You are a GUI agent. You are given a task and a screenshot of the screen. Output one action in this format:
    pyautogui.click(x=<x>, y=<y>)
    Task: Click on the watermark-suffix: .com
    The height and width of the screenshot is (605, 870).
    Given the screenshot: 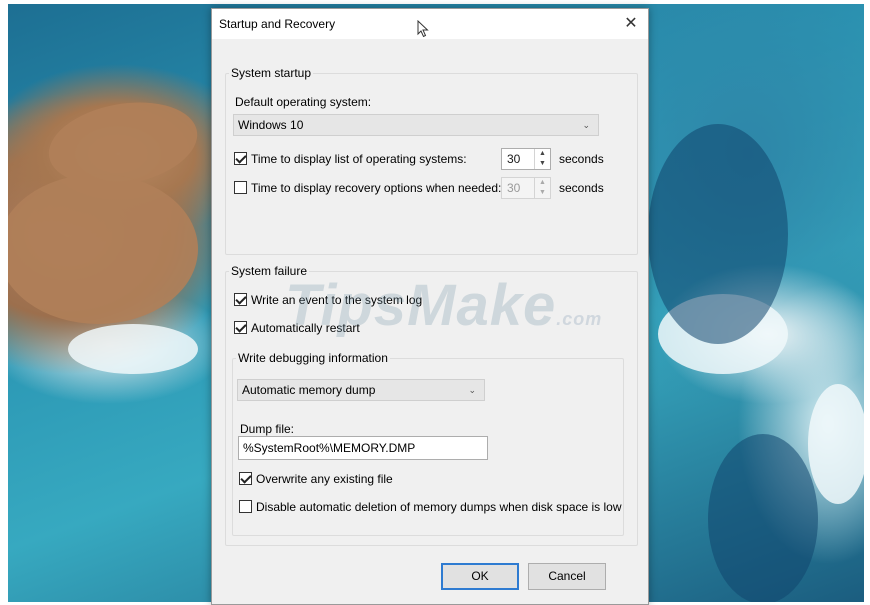 What is the action you would take?
    pyautogui.click(x=579, y=319)
    